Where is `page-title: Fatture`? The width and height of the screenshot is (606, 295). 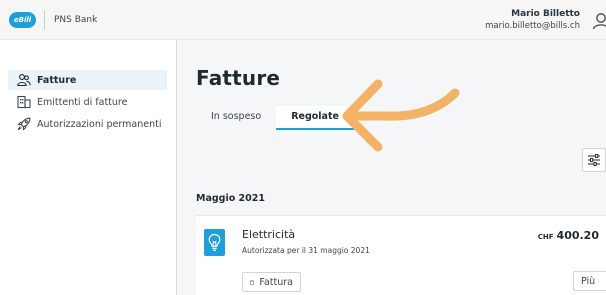 page-title: Fatture is located at coordinates (238, 78).